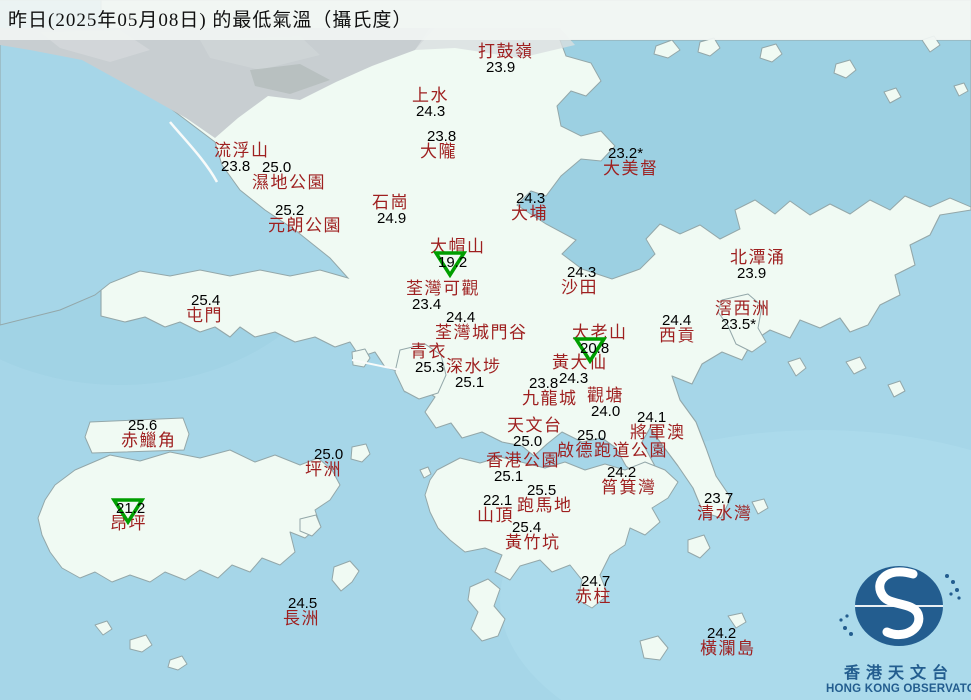 The height and width of the screenshot is (700, 971). I want to click on station-name: 北潭涌, so click(758, 257).